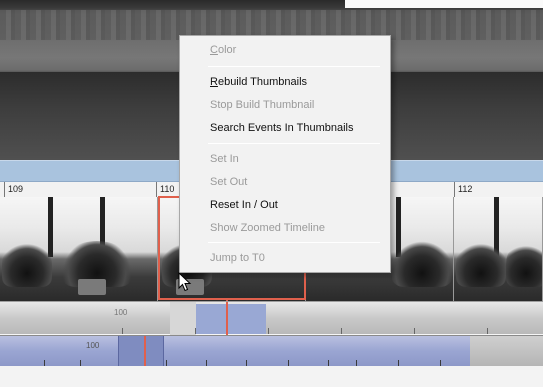 Image resolution: width=543 pixels, height=387 pixels. What do you see at coordinates (237, 258) in the screenshot?
I see `menu-item-jump-to-t0: Jump to T0` at bounding box center [237, 258].